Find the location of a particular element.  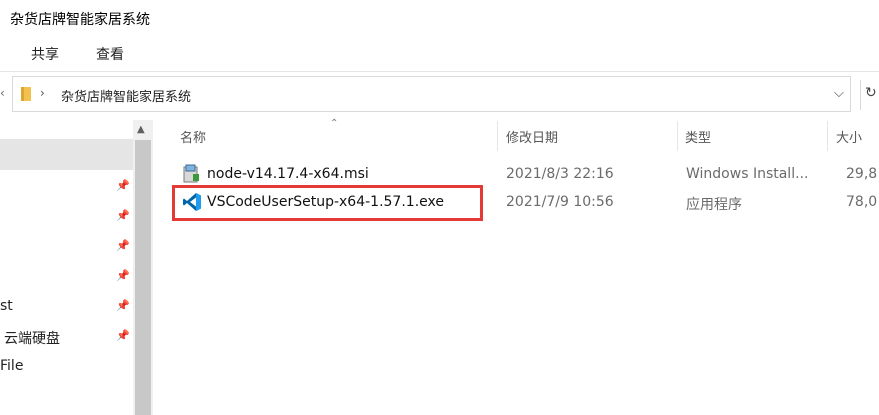

chevron-down-icon: ⌵ is located at coordinates (839, 93).